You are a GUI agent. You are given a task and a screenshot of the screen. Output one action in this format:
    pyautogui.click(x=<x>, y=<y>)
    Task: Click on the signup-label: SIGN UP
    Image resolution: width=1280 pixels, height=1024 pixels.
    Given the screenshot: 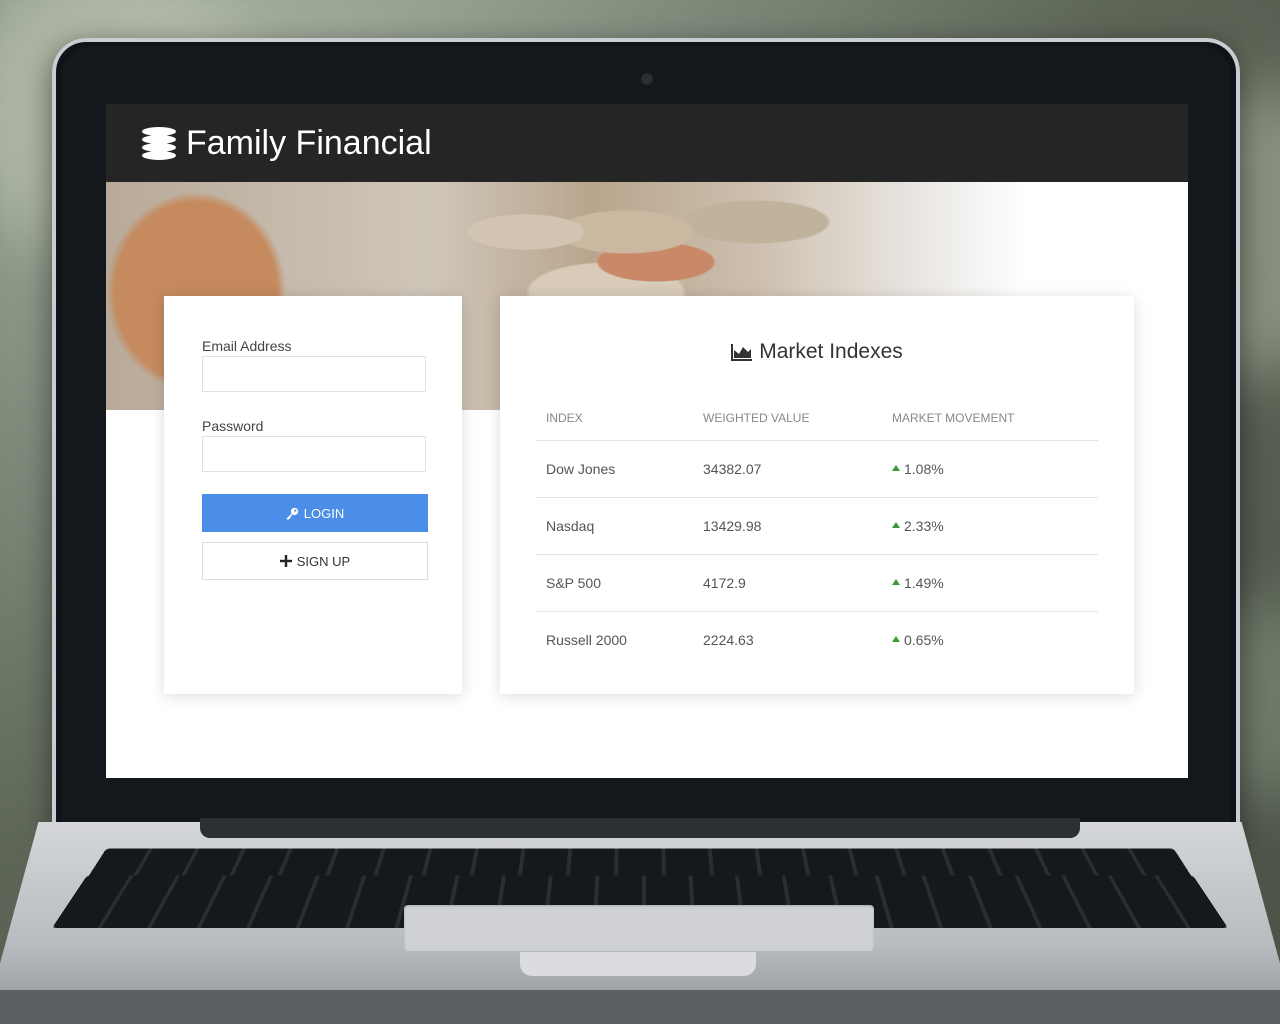 What is the action you would take?
    pyautogui.click(x=323, y=561)
    